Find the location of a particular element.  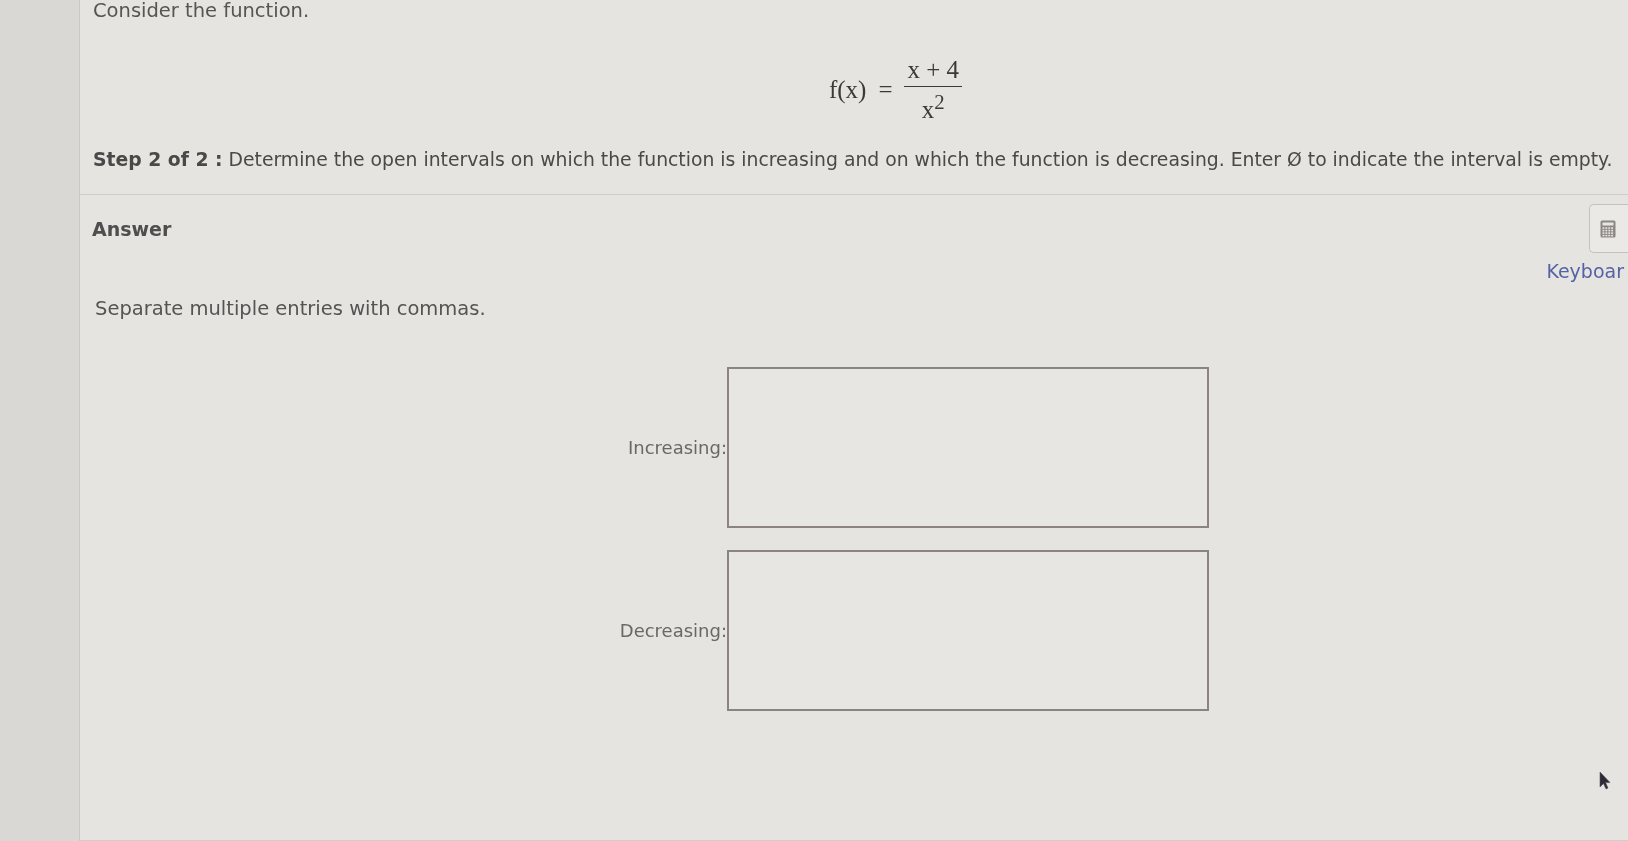

calculator-button is located at coordinates (1608, 229).